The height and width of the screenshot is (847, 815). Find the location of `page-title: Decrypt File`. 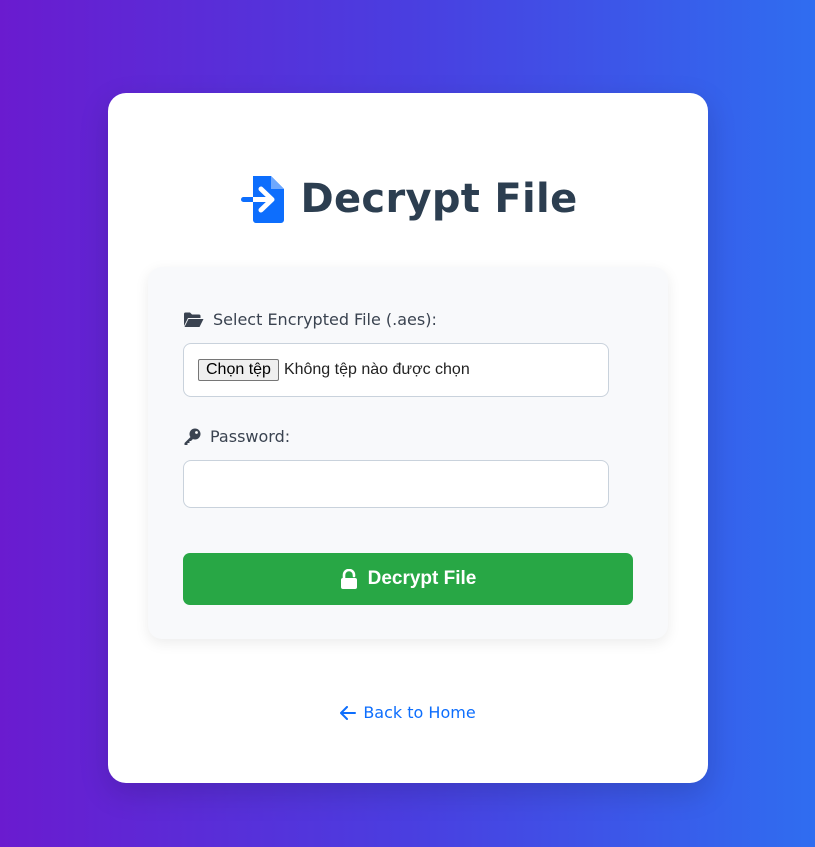

page-title: Decrypt File is located at coordinates (439, 199).